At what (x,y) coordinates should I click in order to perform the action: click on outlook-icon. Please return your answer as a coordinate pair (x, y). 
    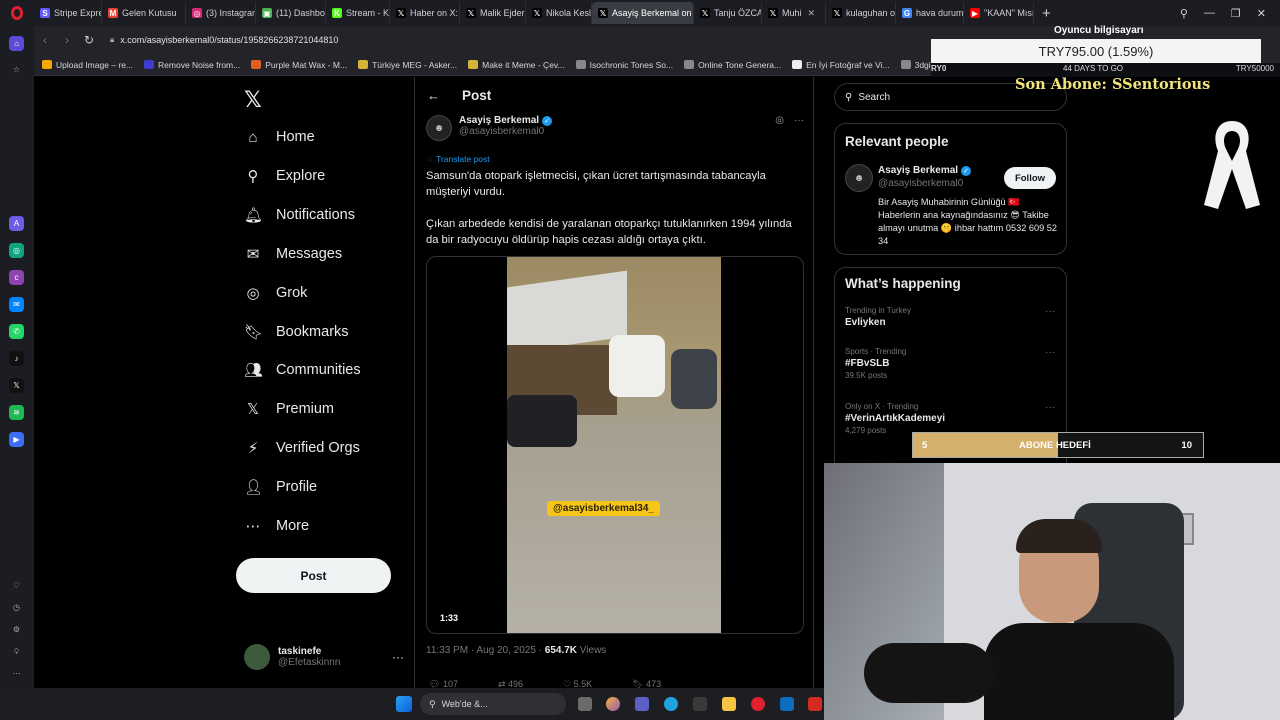
    Looking at the image, I should click on (787, 704).